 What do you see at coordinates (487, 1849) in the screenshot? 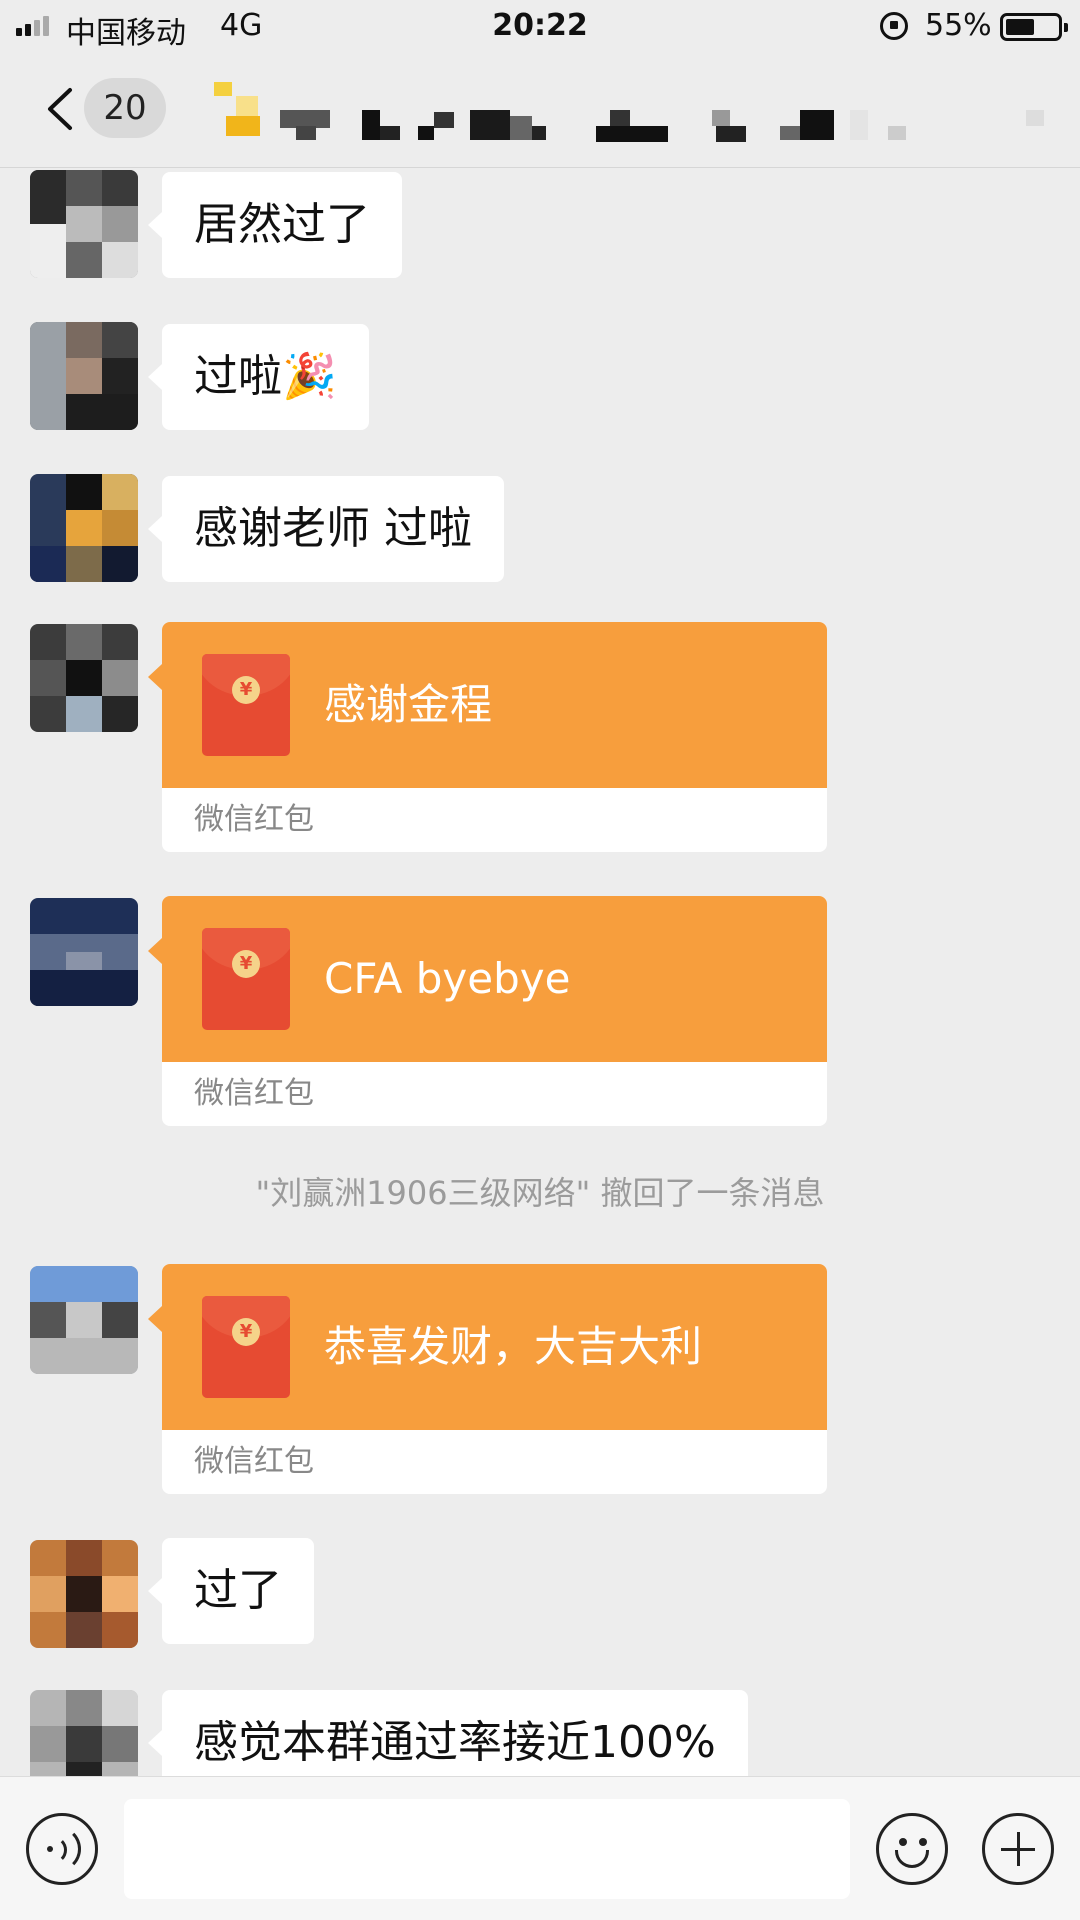
I see `message-input` at bounding box center [487, 1849].